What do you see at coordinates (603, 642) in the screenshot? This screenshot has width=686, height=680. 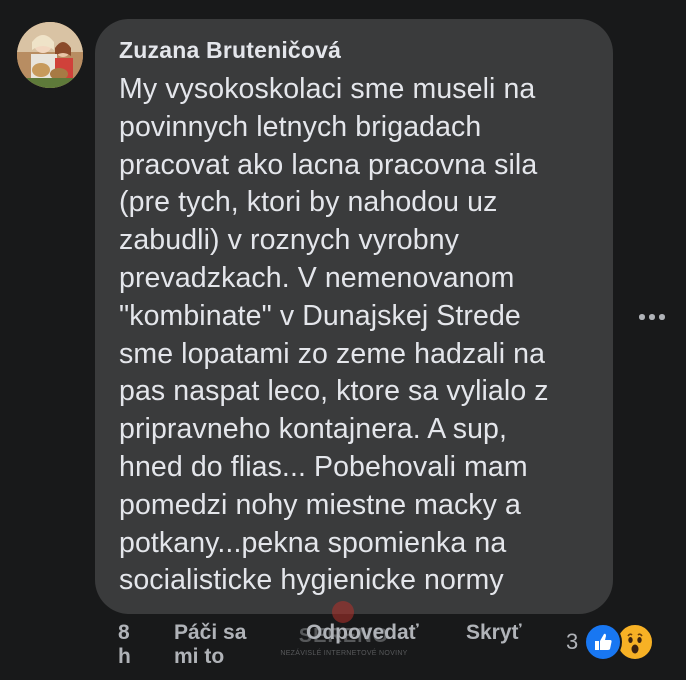 I see `like-icon` at bounding box center [603, 642].